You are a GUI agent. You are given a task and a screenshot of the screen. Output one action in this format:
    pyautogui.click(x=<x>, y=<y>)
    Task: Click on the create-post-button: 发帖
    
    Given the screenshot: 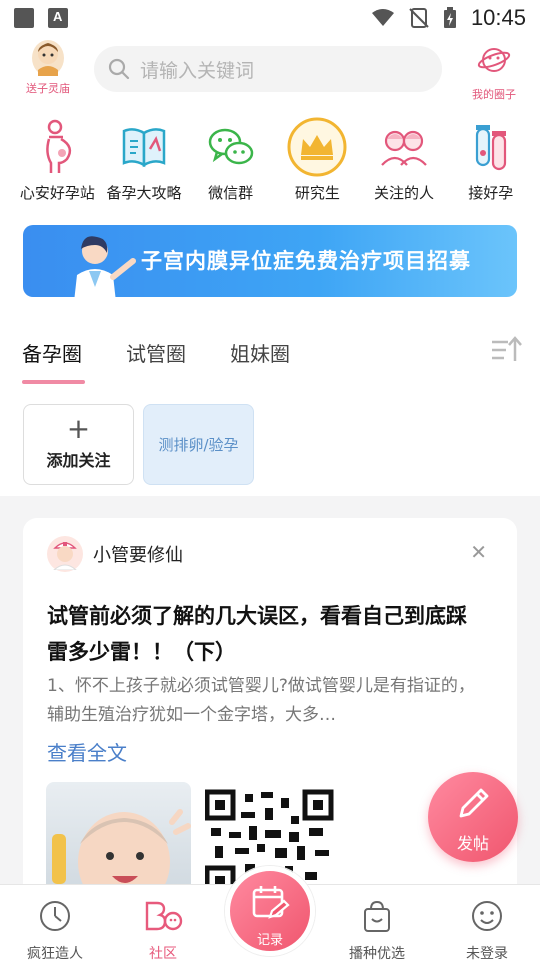 What is the action you would take?
    pyautogui.click(x=473, y=817)
    